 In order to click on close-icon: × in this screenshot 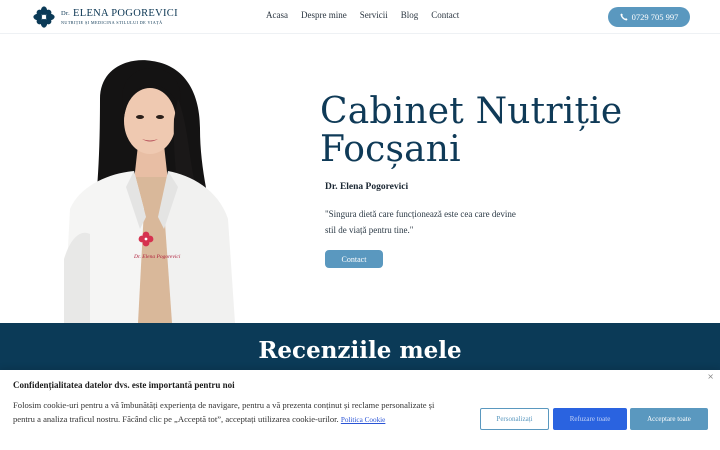, I will do `click(710, 376)`.